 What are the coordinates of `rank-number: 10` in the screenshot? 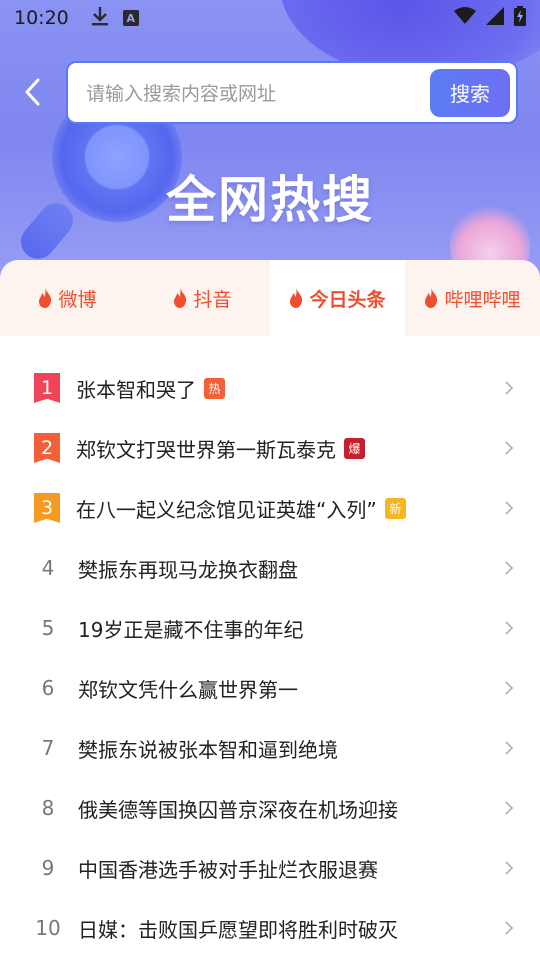 It's located at (48, 928).